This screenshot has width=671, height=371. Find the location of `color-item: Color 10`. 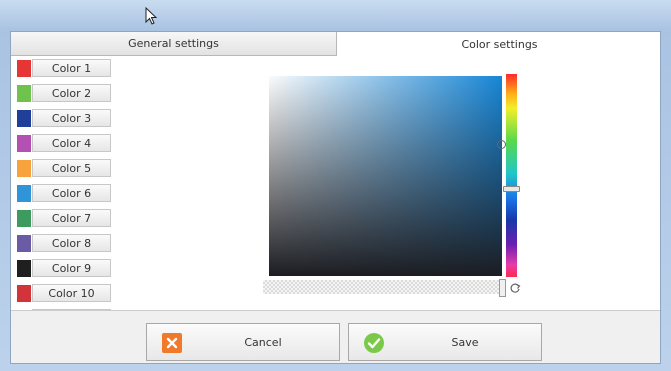

color-item: Color 10 is located at coordinates (64, 294).